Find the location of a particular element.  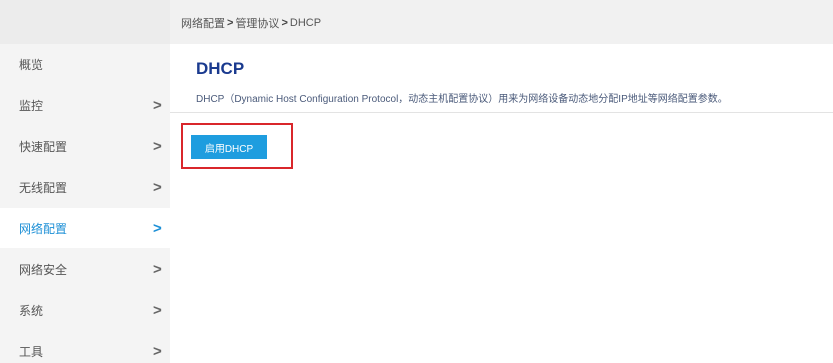

breadcrumb: 网络配置 > 管理协议 > DHCP is located at coordinates (251, 23).